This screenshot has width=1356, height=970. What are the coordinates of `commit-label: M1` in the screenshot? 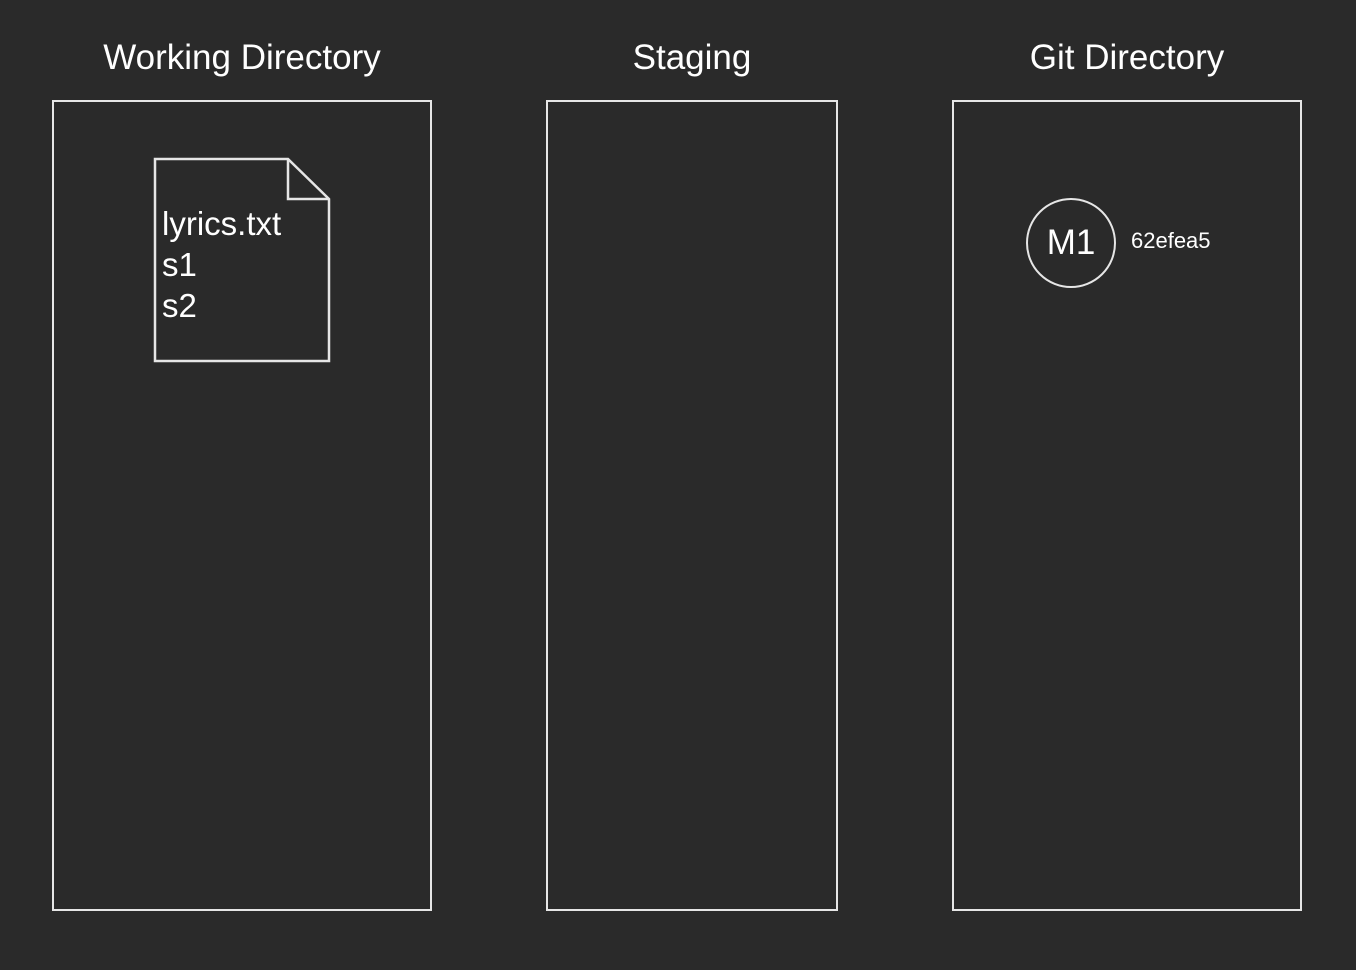 It's located at (1071, 242).